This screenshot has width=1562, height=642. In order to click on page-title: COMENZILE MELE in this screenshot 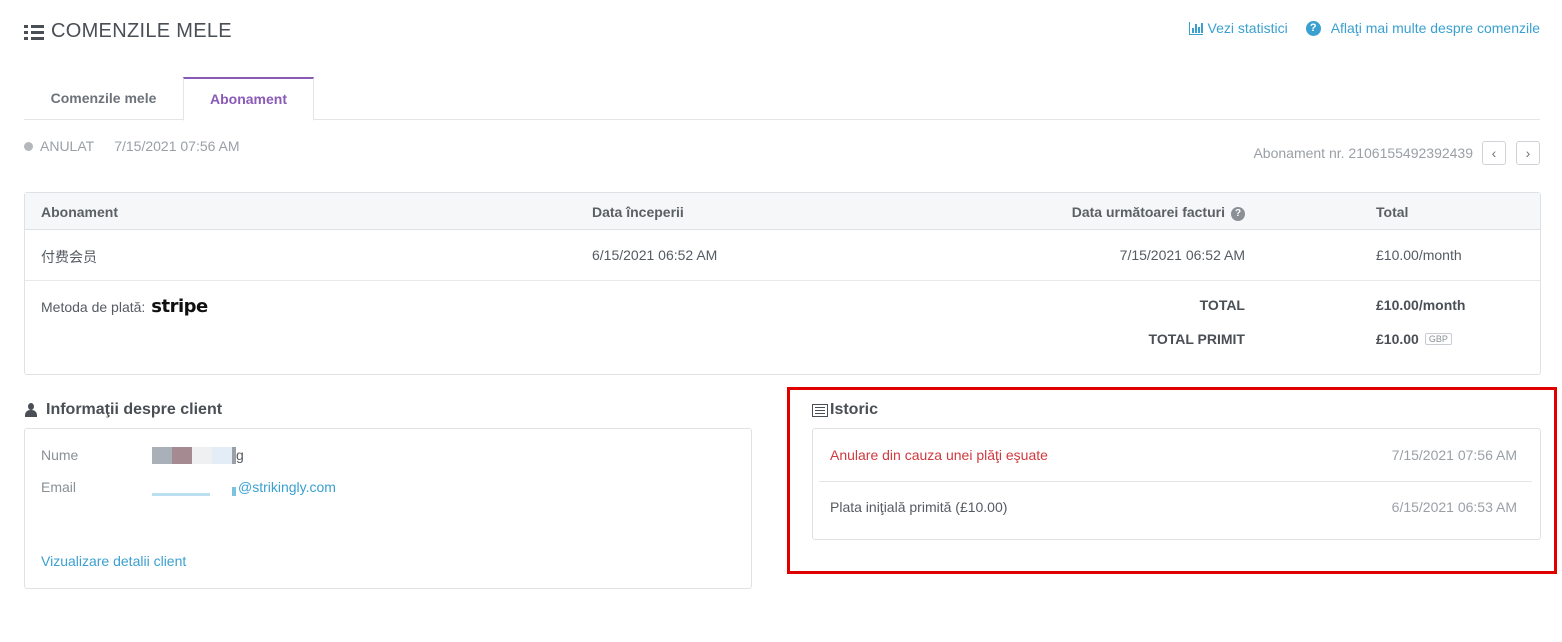, I will do `click(141, 31)`.